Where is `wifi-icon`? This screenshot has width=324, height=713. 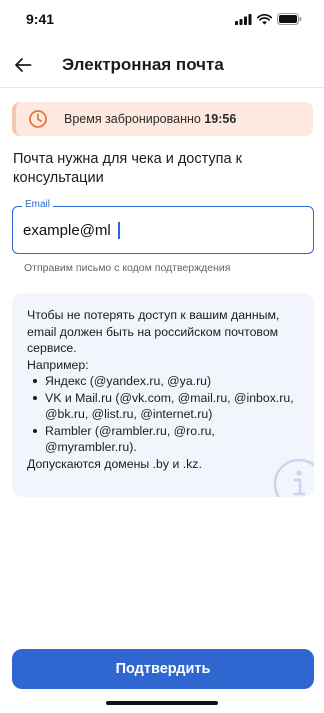 wifi-icon is located at coordinates (264, 18).